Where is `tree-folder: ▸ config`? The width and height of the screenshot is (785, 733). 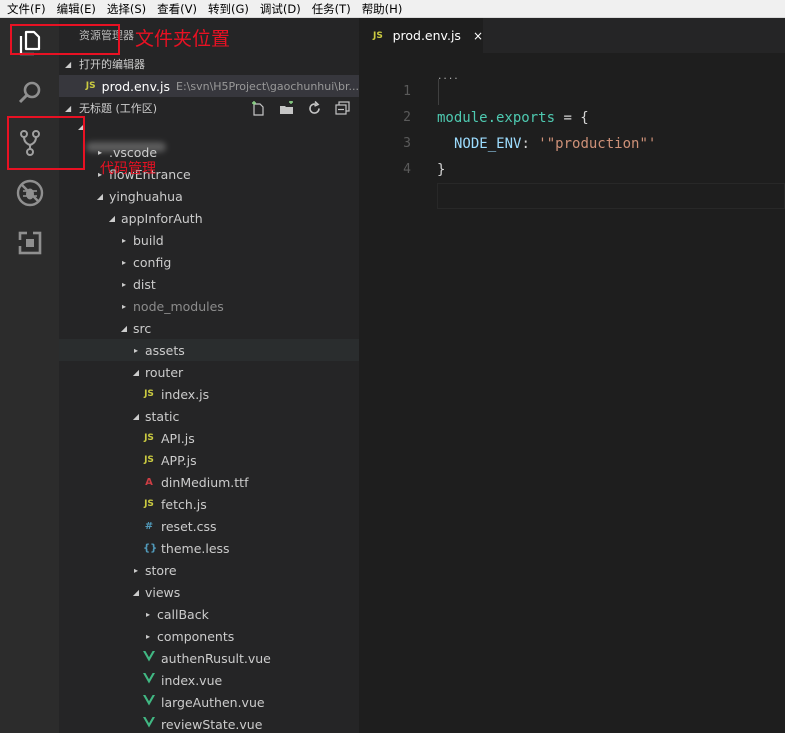 tree-folder: ▸ config is located at coordinates (209, 262).